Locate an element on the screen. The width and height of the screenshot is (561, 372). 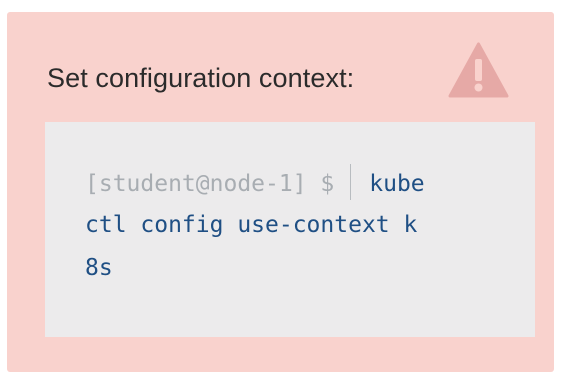
shell-prompt: [student@node-1] $ is located at coordinates (210, 184).